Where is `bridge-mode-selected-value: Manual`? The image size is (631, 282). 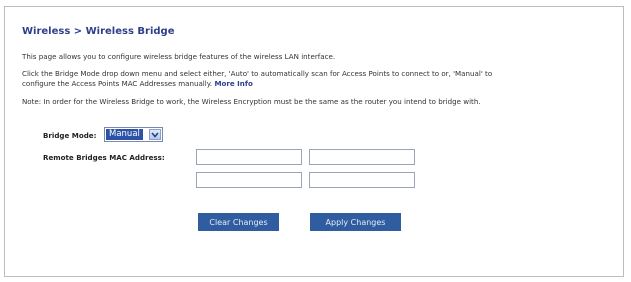 bridge-mode-selected-value: Manual is located at coordinates (124, 134).